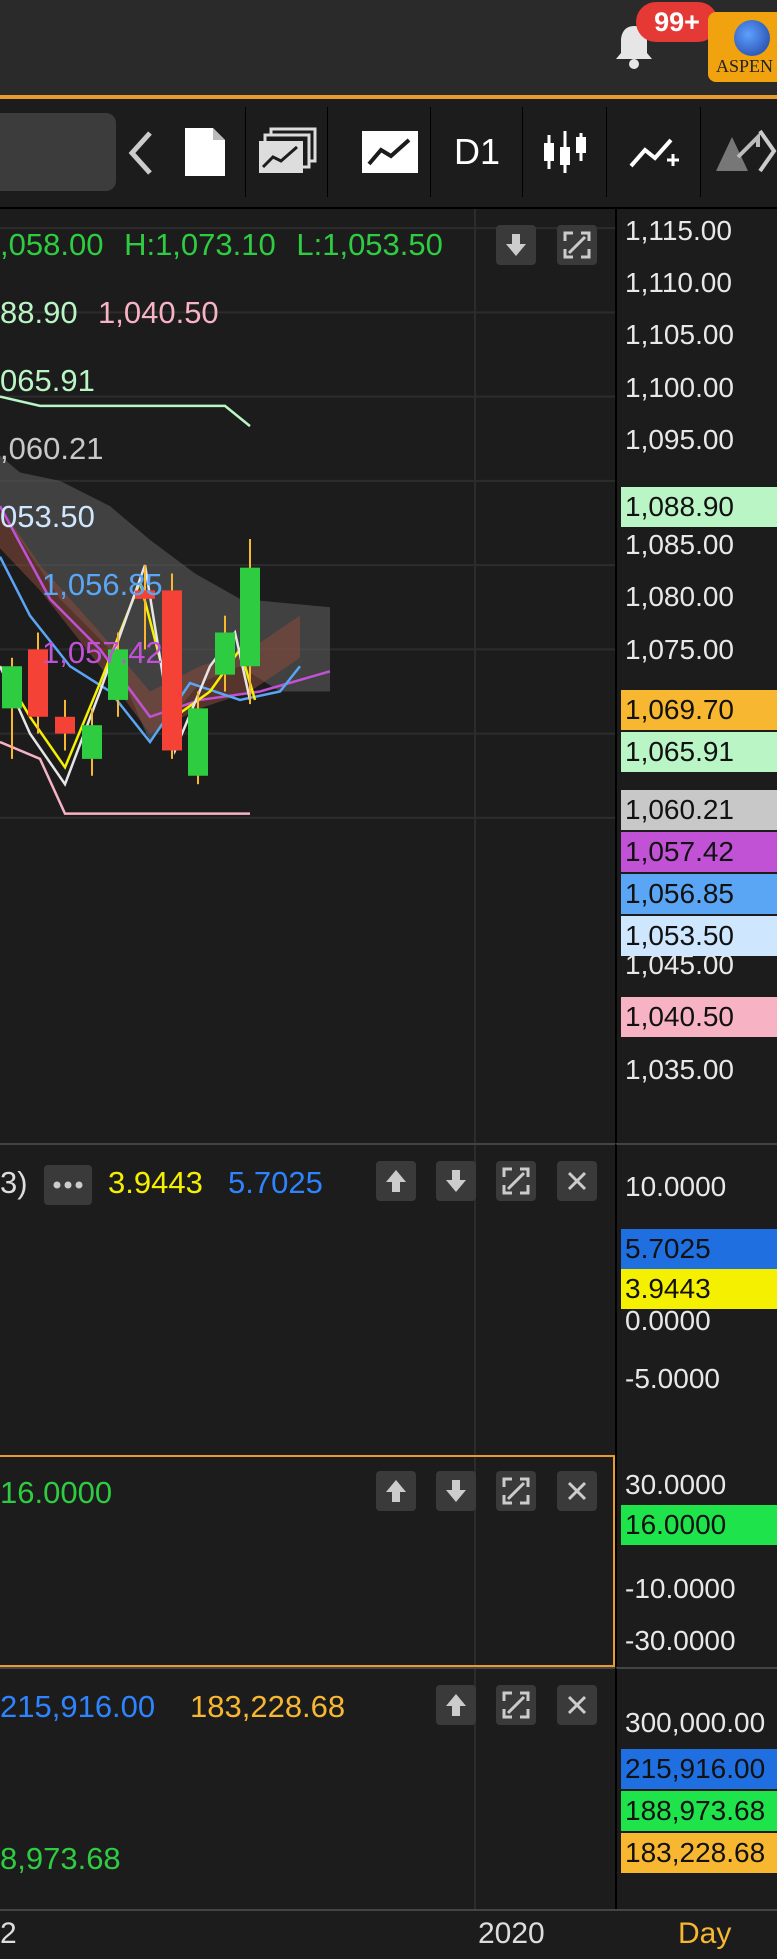 The image size is (777, 1959). Describe the element at coordinates (672, 1378) in the screenshot. I see `y-tick: -5.0000` at that location.